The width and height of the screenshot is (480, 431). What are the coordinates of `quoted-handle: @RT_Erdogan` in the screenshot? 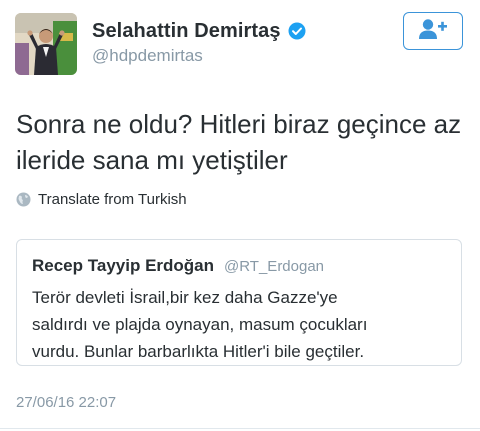 It's located at (274, 266).